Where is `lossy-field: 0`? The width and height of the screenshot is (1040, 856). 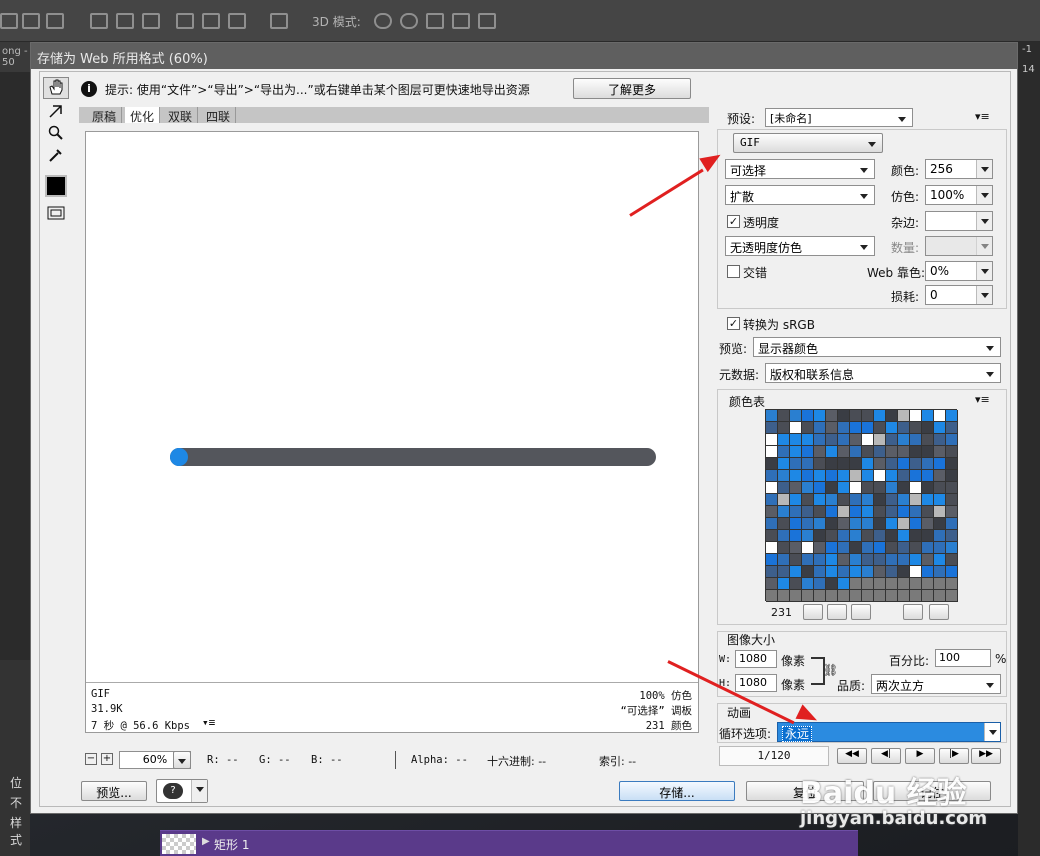
lossy-field: 0 is located at coordinates (959, 295).